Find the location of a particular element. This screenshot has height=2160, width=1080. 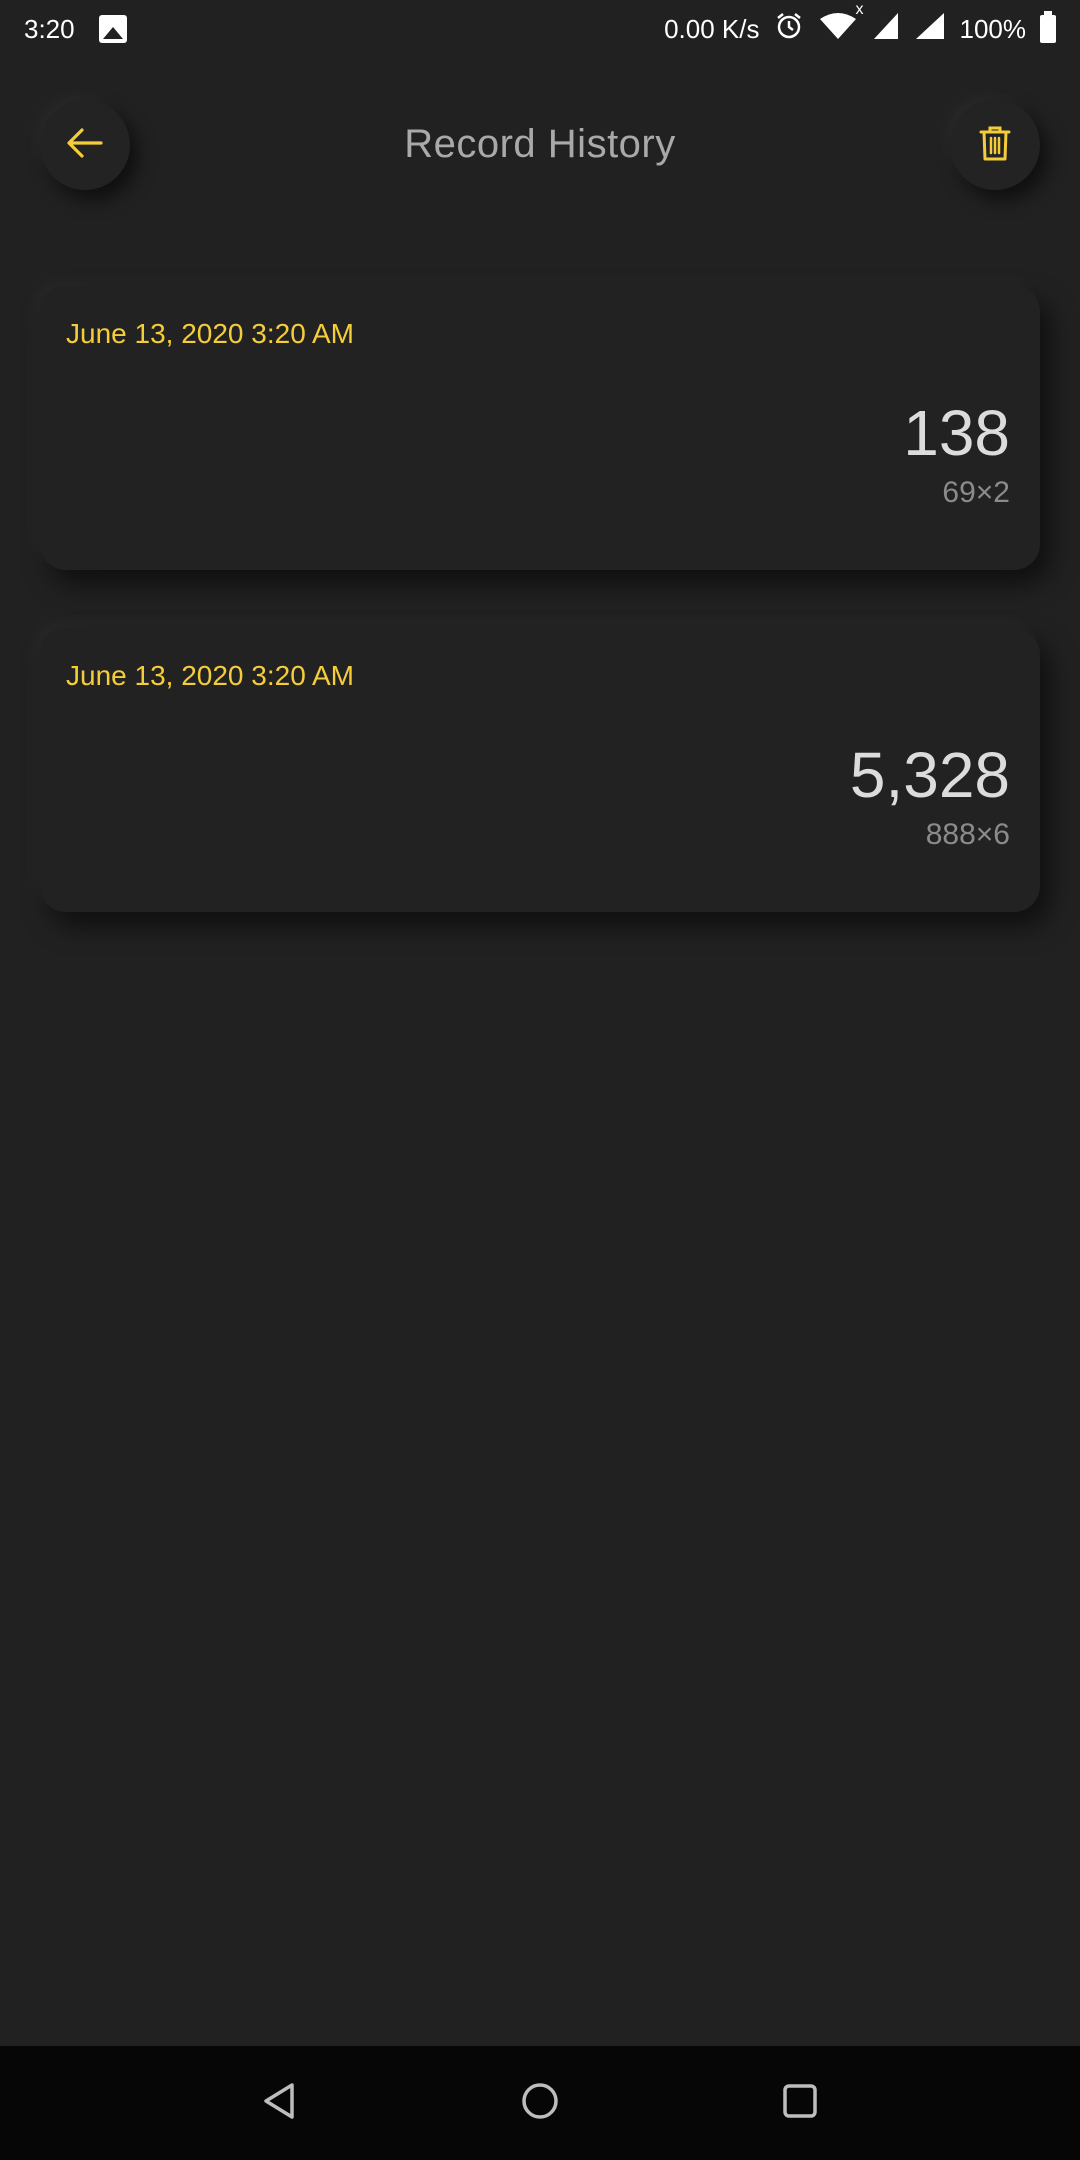

nav-home-button is located at coordinates (540, 2103).